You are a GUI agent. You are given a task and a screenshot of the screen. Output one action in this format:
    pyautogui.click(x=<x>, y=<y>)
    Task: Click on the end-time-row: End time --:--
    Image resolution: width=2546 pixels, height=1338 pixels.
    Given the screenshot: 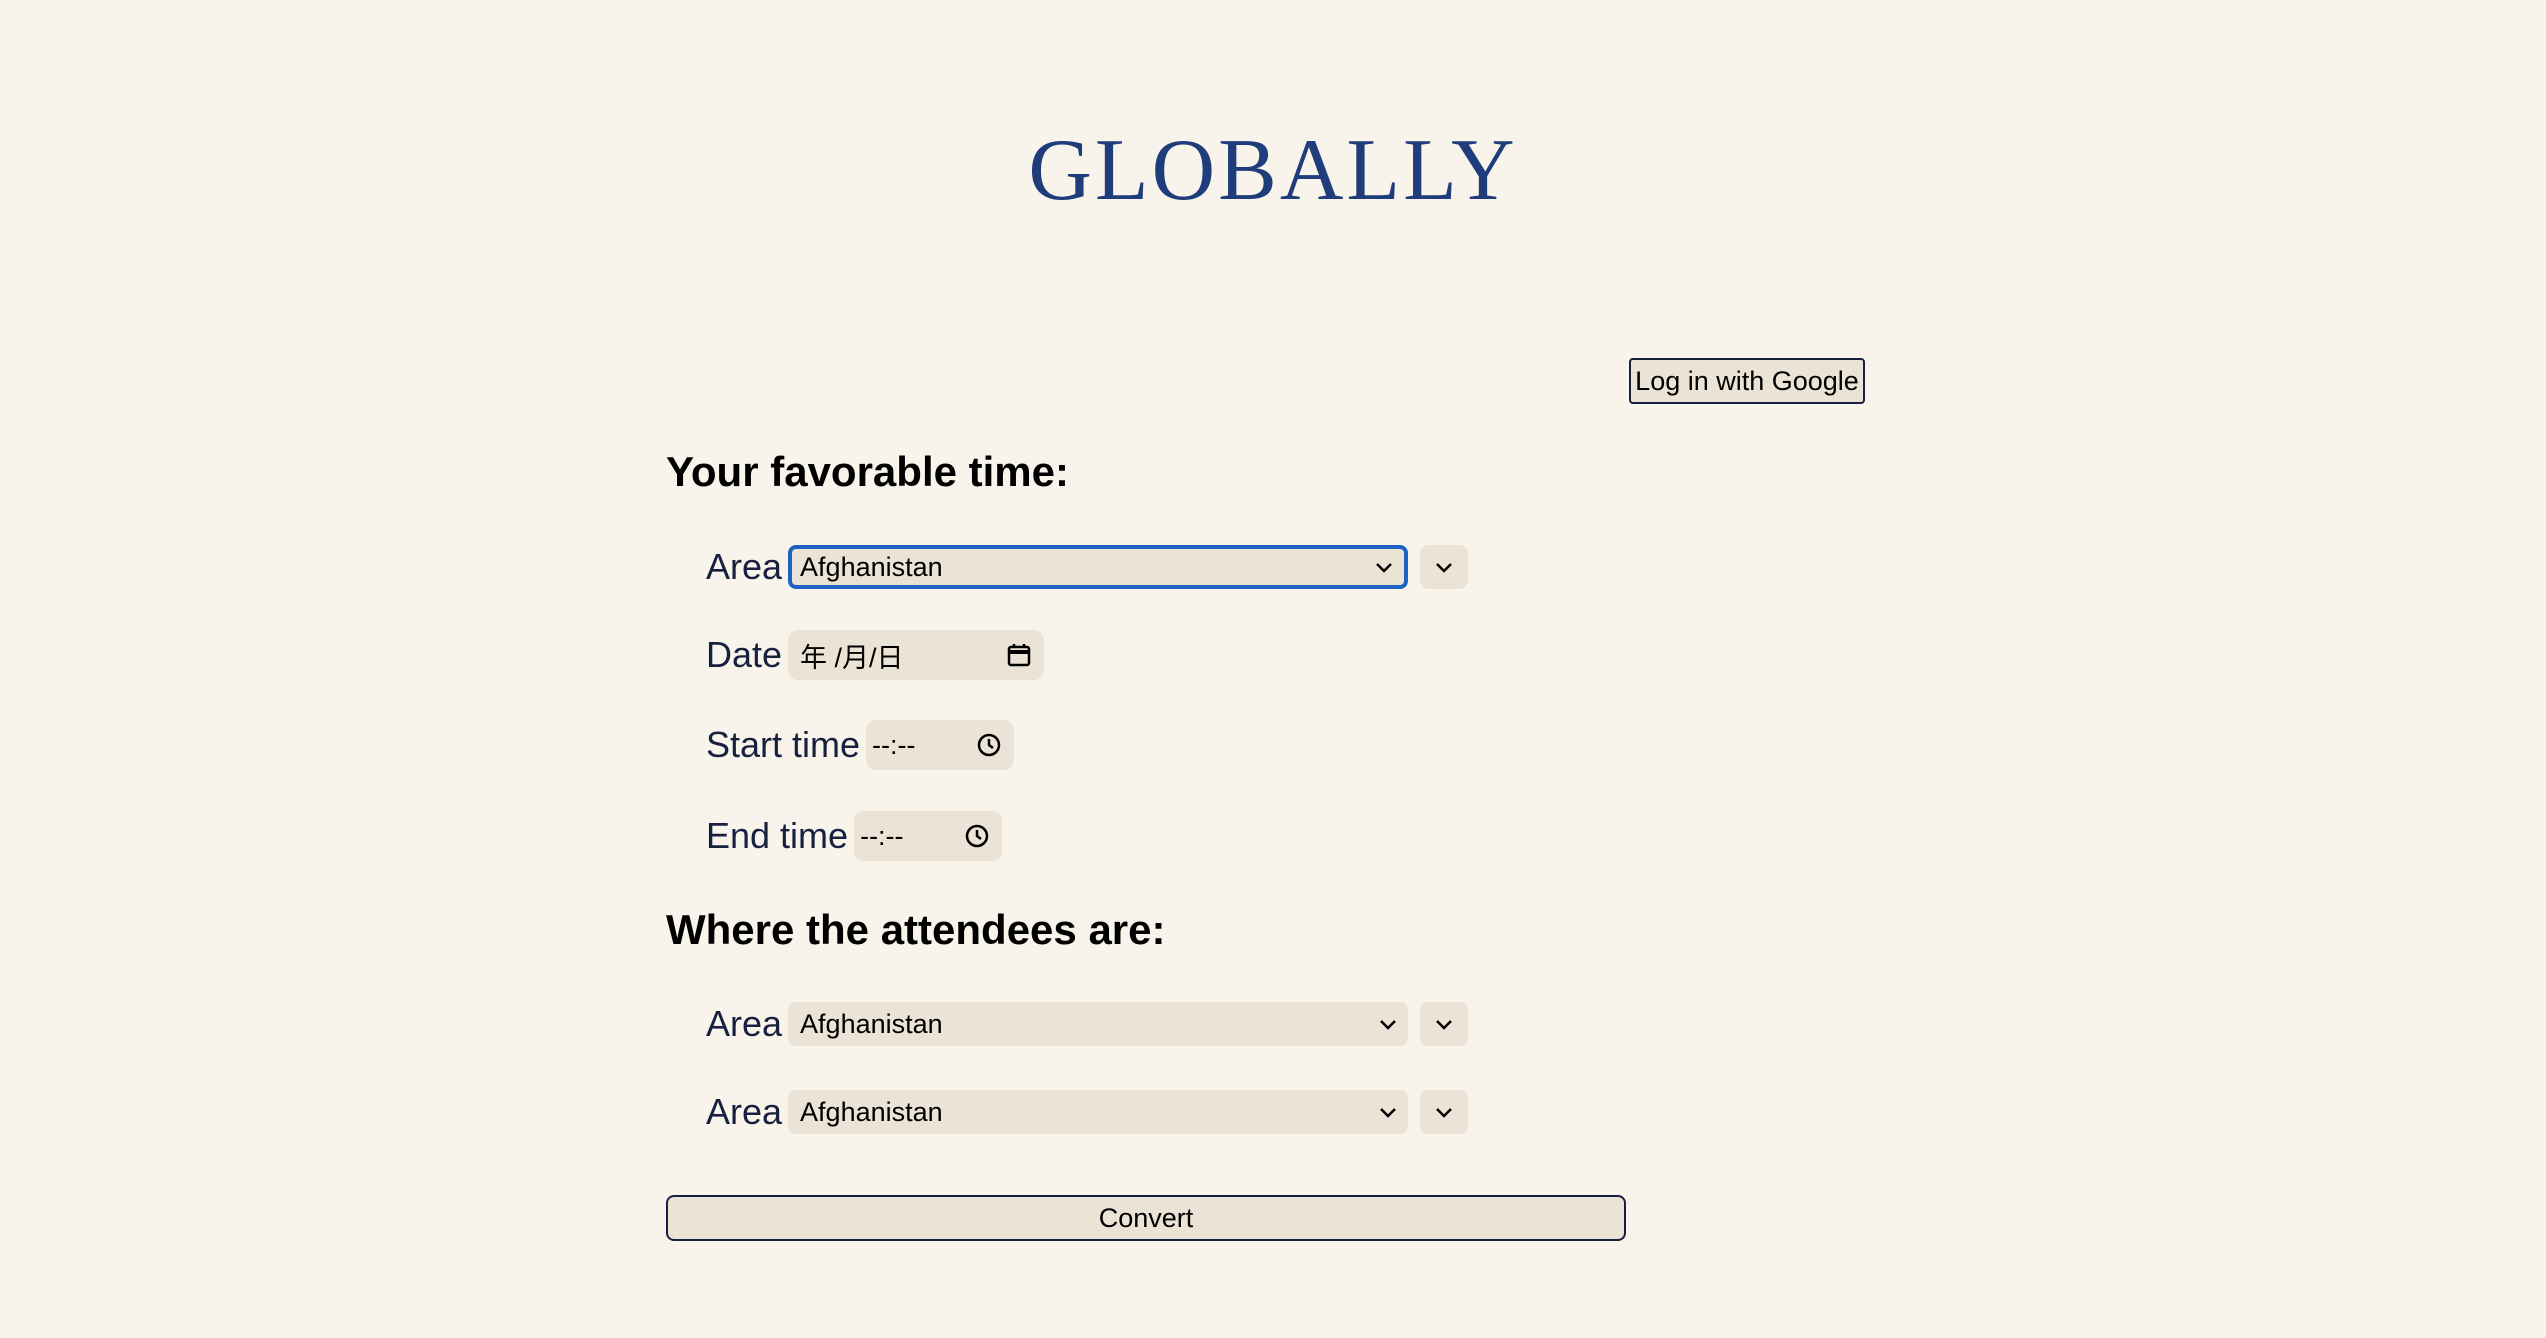 What is the action you would take?
    pyautogui.click(x=854, y=836)
    